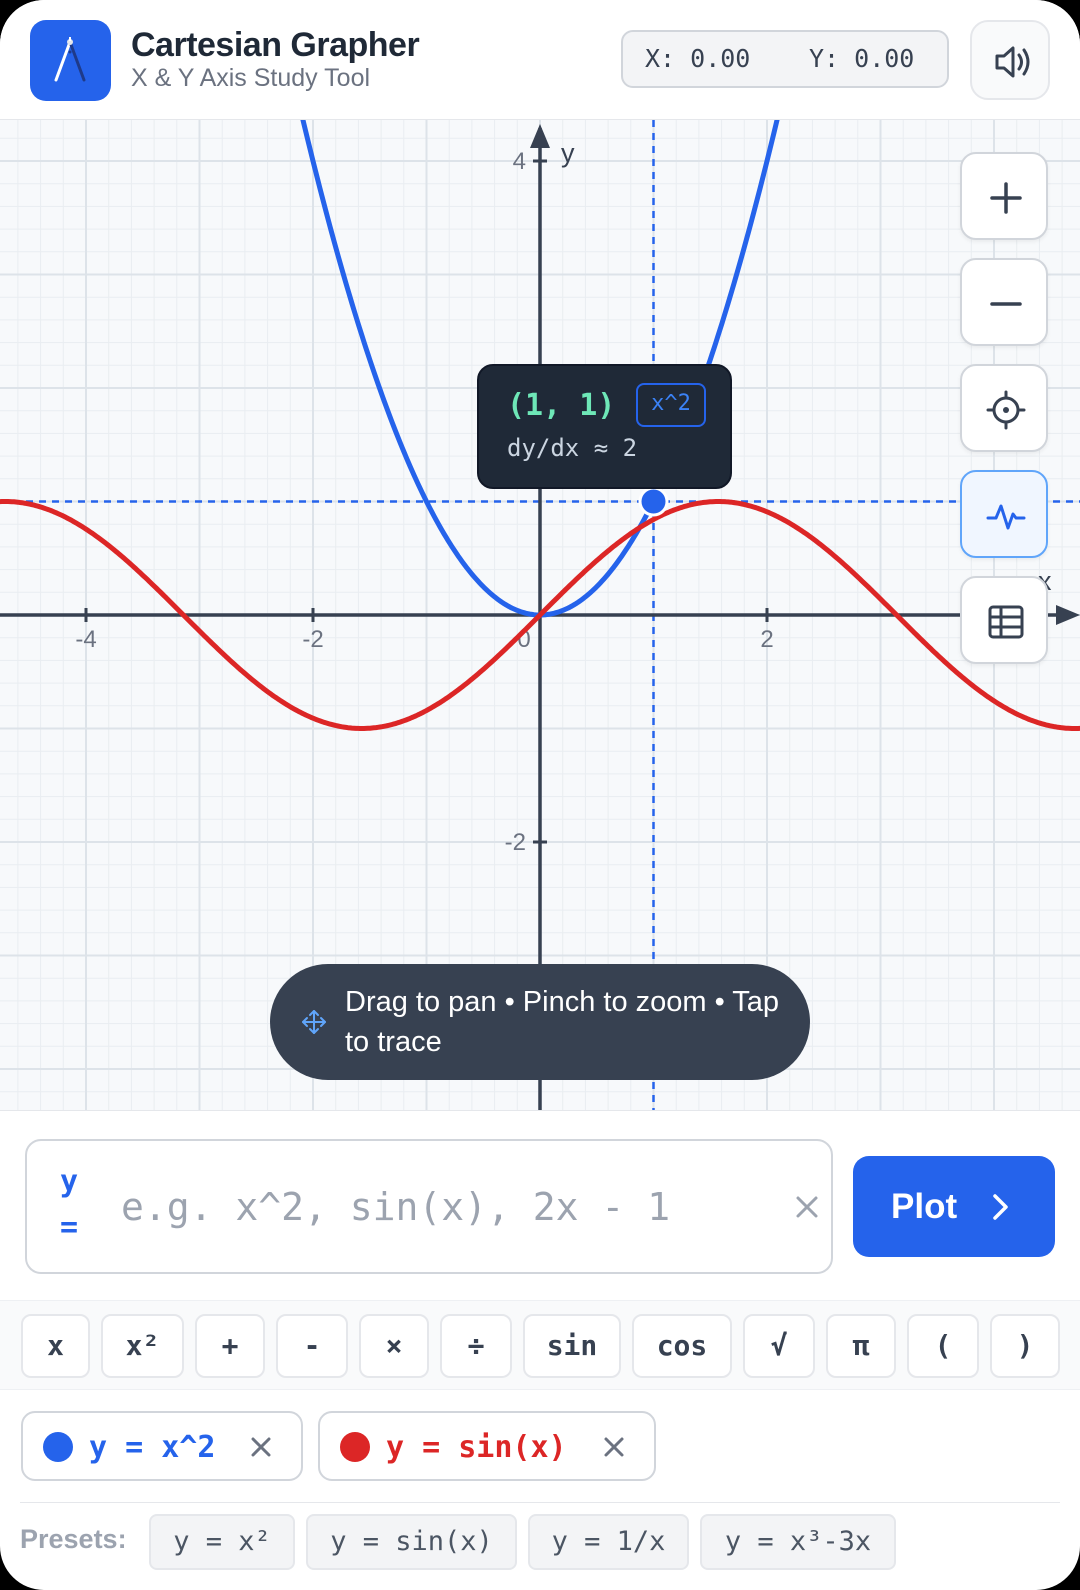 The height and width of the screenshot is (1590, 1080). What do you see at coordinates (312, 1346) in the screenshot?
I see `key-minus: -` at bounding box center [312, 1346].